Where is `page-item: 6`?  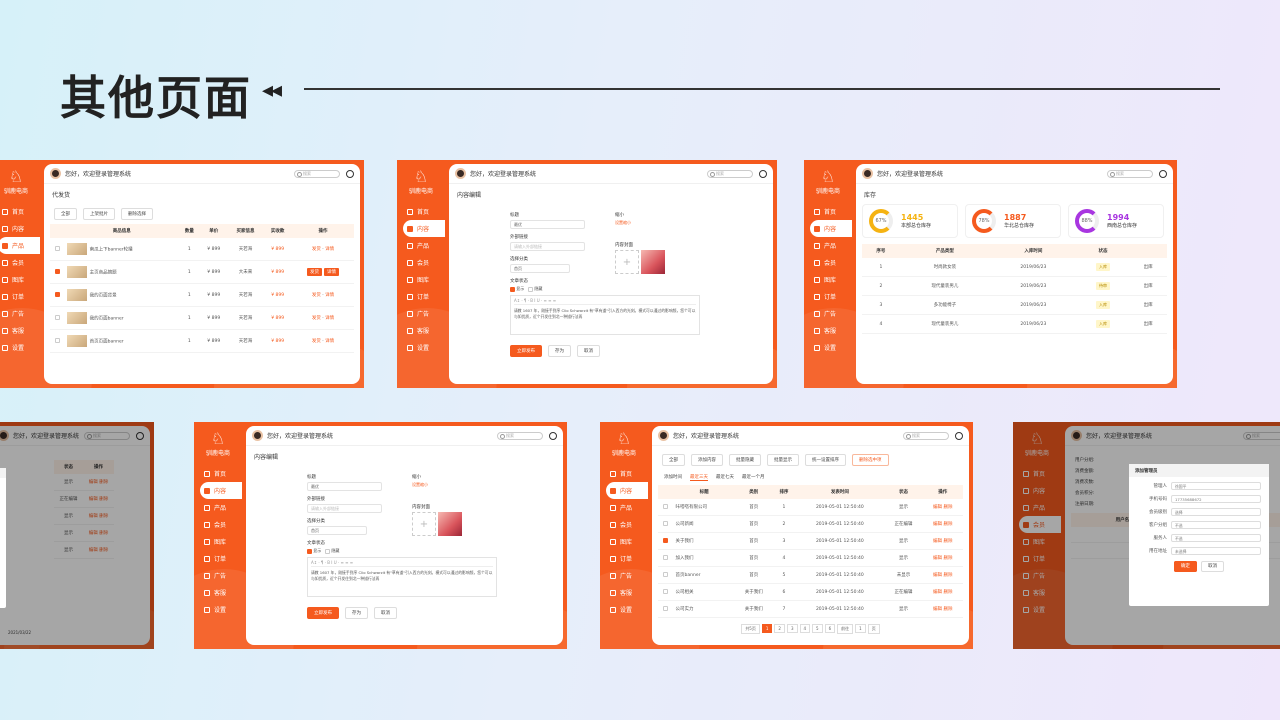
page-item: 6 is located at coordinates (830, 628).